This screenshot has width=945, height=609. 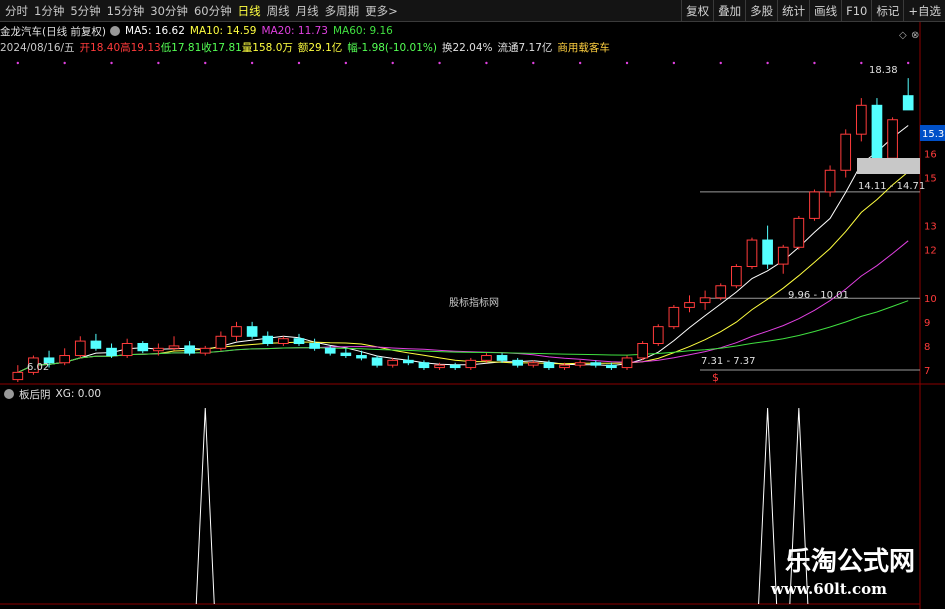 What do you see at coordinates (463, 336) in the screenshot?
I see `ma60-line` at bounding box center [463, 336].